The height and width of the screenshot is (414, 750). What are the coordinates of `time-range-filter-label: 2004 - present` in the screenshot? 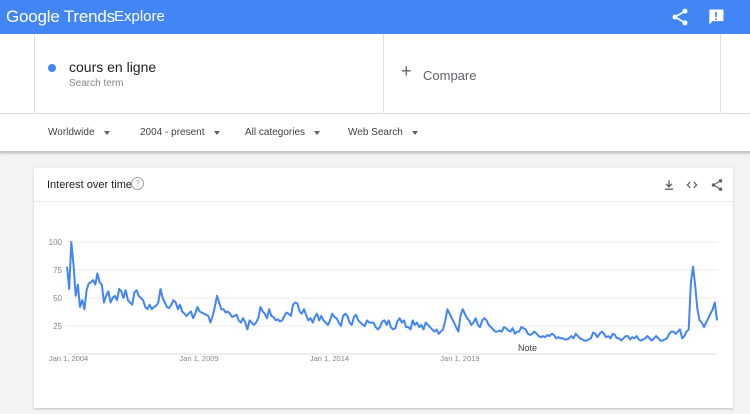 It's located at (172, 132).